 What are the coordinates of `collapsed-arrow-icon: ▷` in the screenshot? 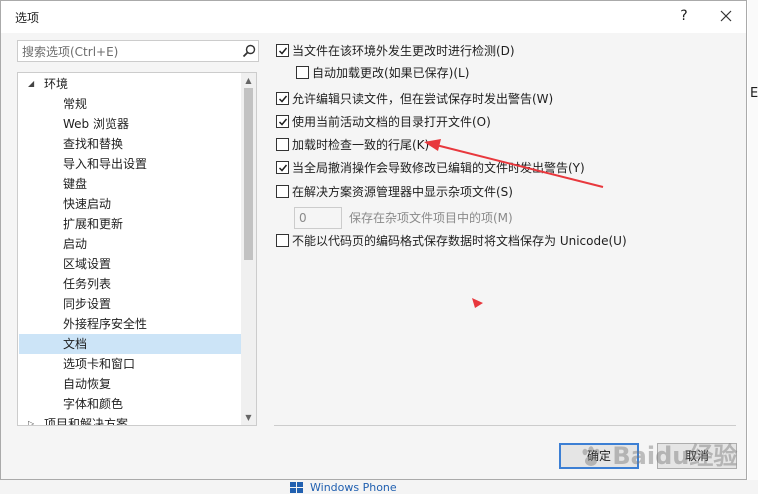 It's located at (31, 419).